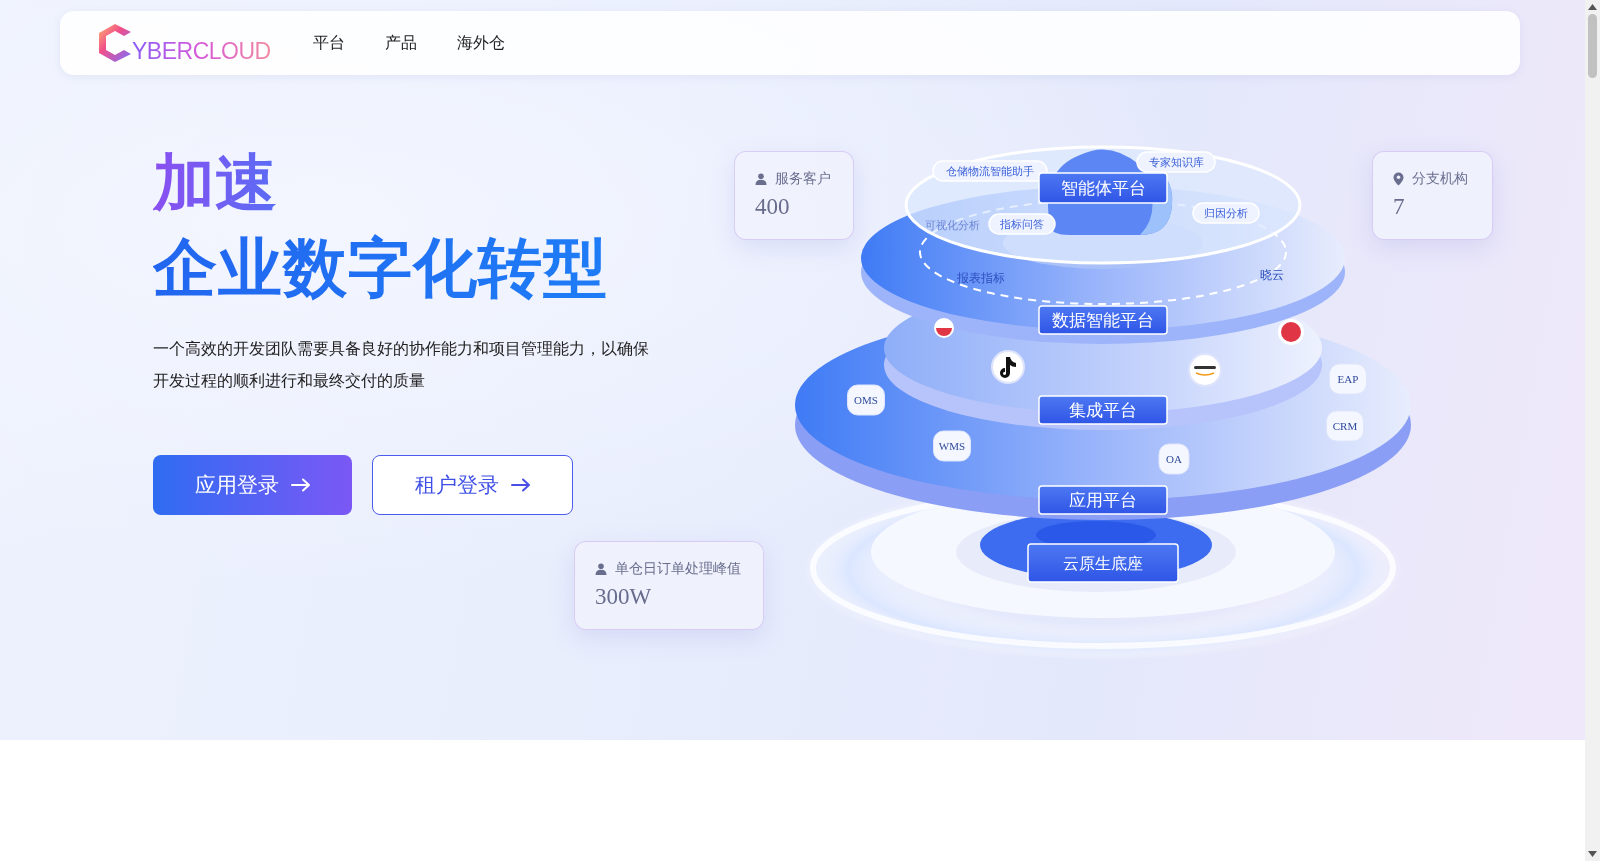 The height and width of the screenshot is (861, 1600). I want to click on tag-label: 可视化分析, so click(952, 225).